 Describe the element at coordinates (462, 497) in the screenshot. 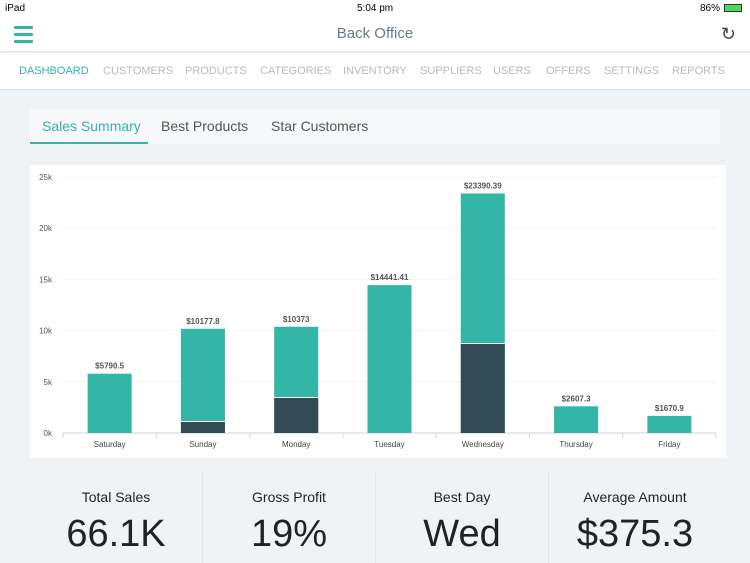

I see `stat-label: Best Day` at that location.